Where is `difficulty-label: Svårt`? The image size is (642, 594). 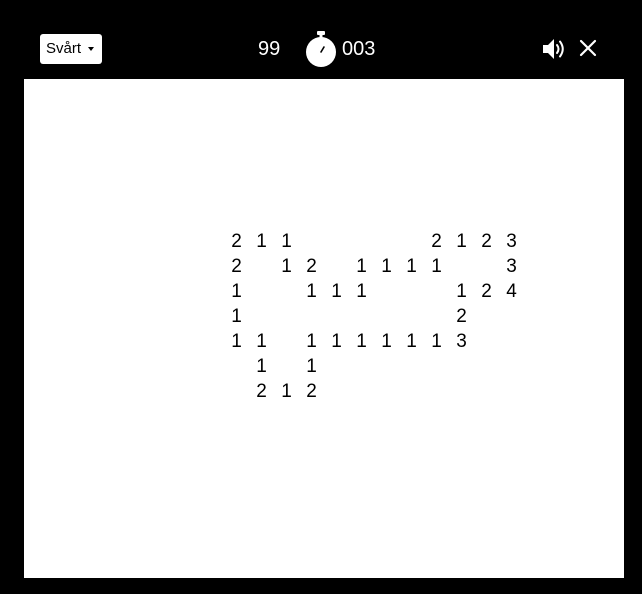
difficulty-label: Svårt is located at coordinates (64, 48).